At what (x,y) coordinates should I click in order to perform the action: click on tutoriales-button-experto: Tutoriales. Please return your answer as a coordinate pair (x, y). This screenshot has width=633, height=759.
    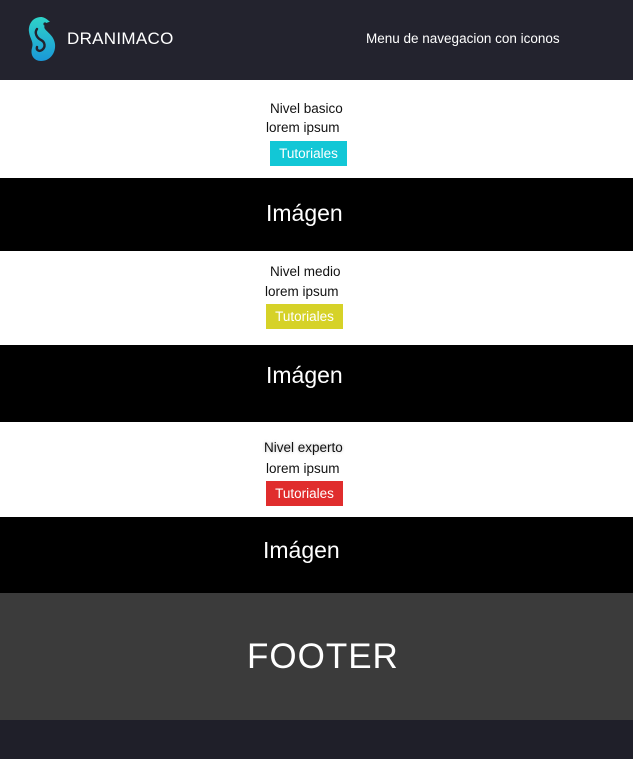
    Looking at the image, I should click on (304, 493).